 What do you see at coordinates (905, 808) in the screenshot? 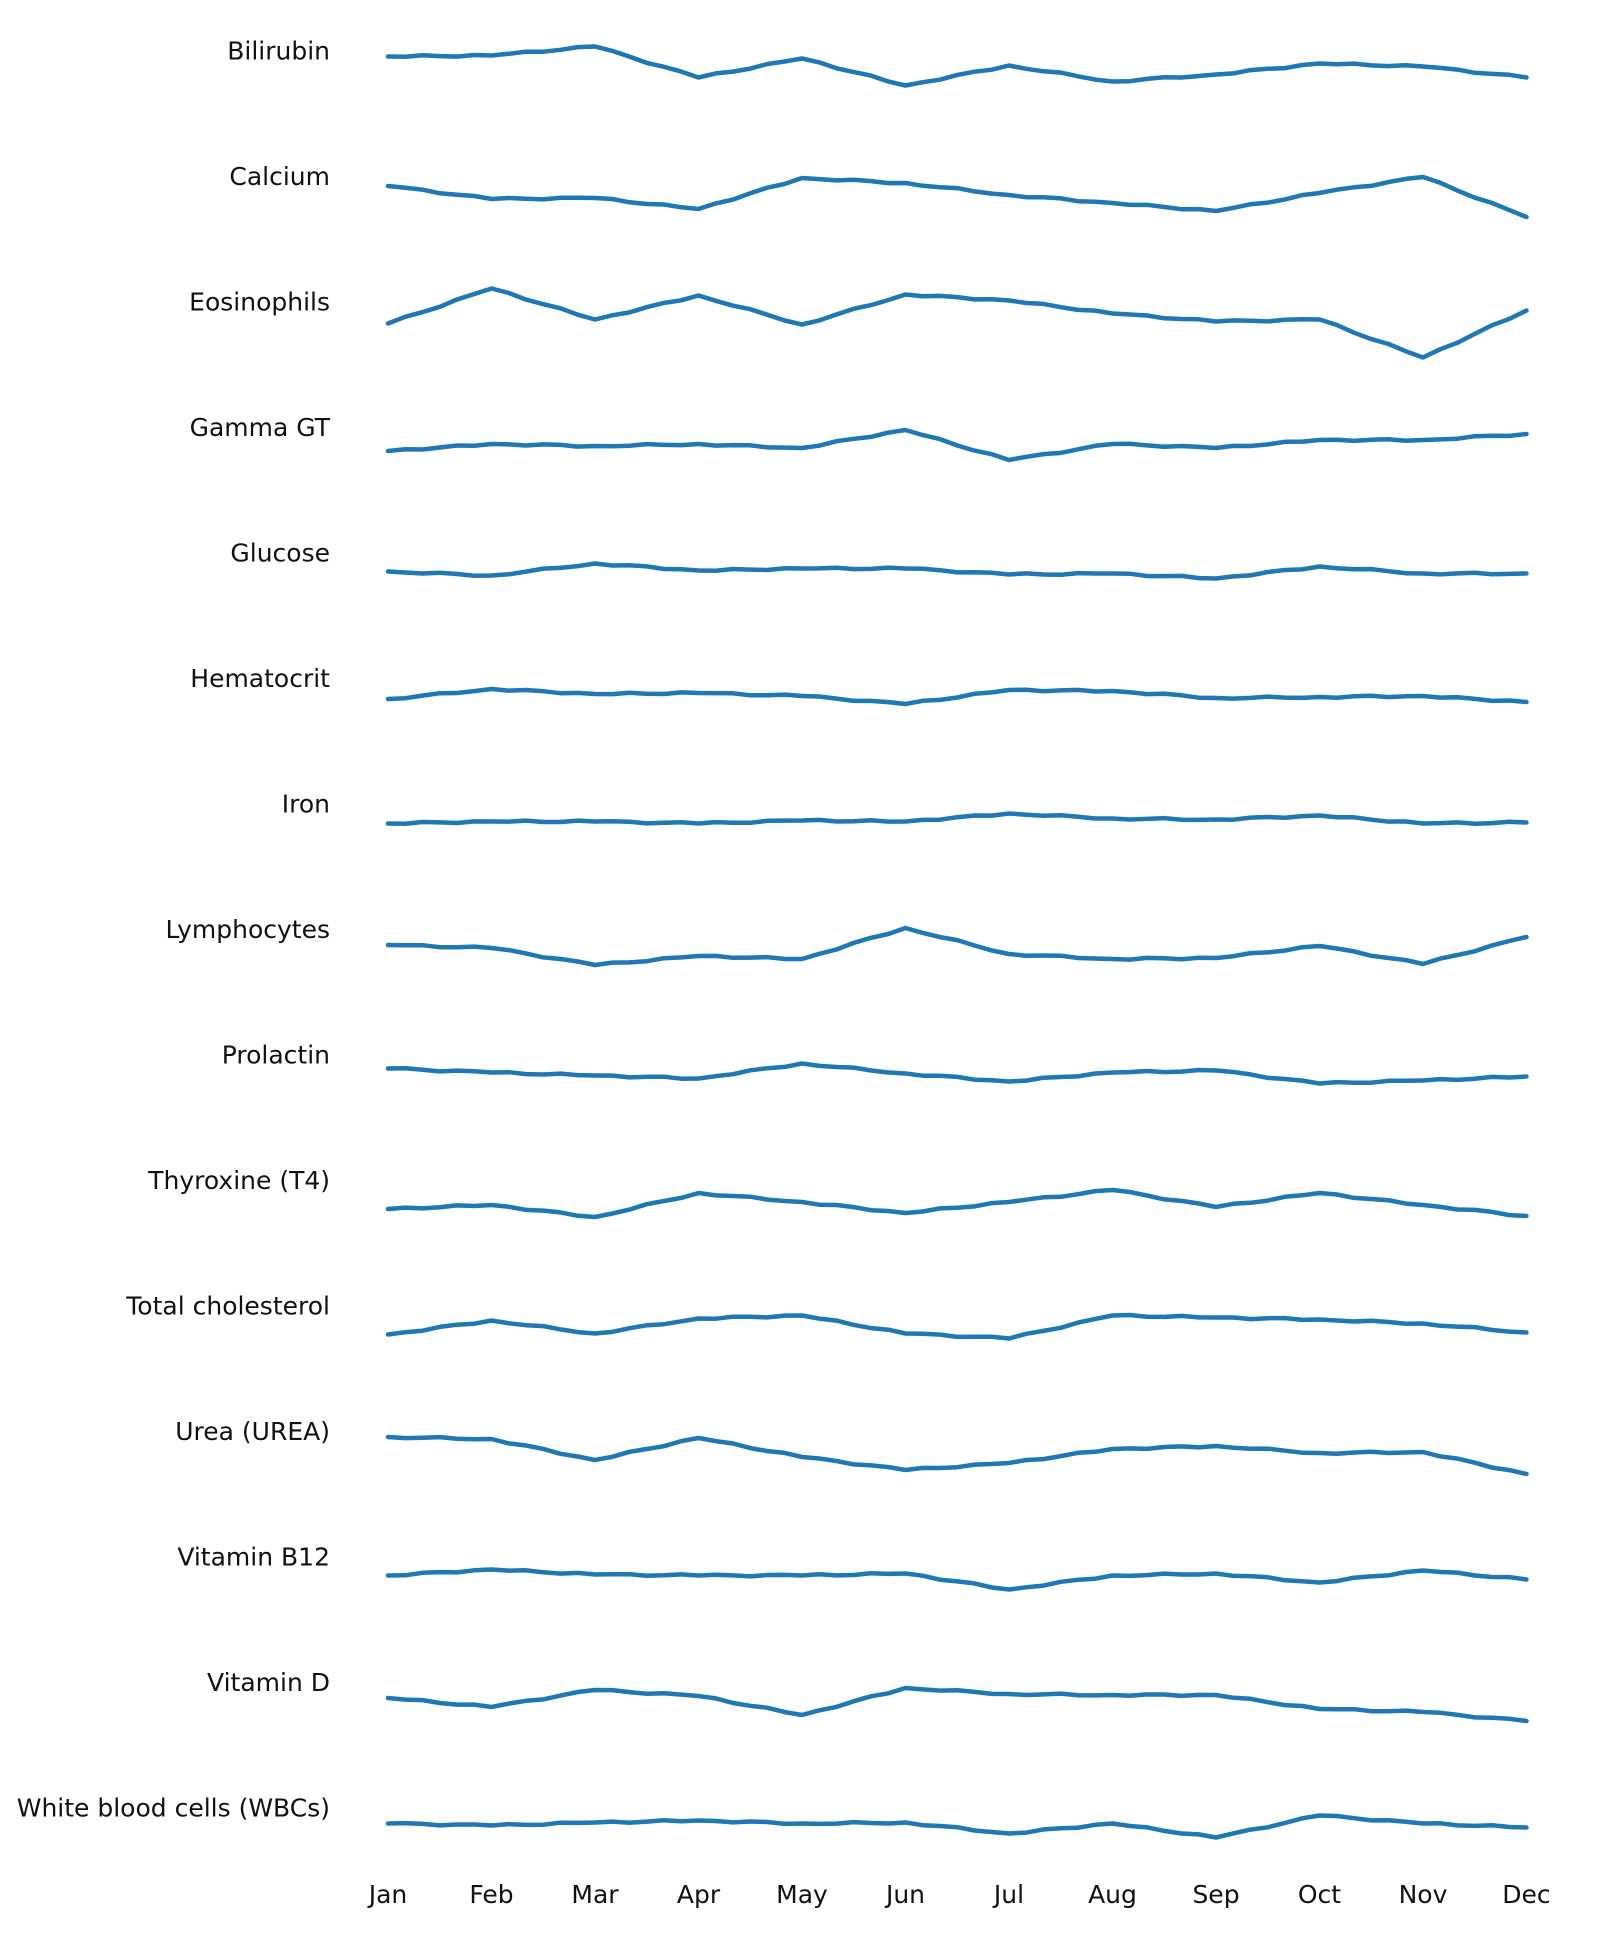
I see `series-row-iron: Iron` at bounding box center [905, 808].